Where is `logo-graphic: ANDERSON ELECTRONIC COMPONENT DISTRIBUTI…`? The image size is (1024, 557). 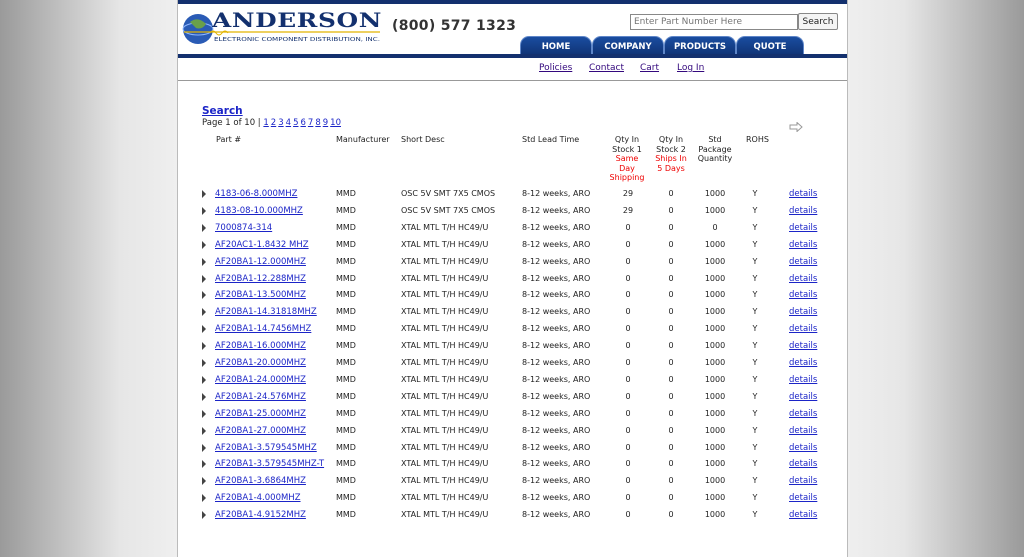 logo-graphic: ANDERSON ELECTRONIC COMPONENT DISTRIBUTI… is located at coordinates (282, 26).